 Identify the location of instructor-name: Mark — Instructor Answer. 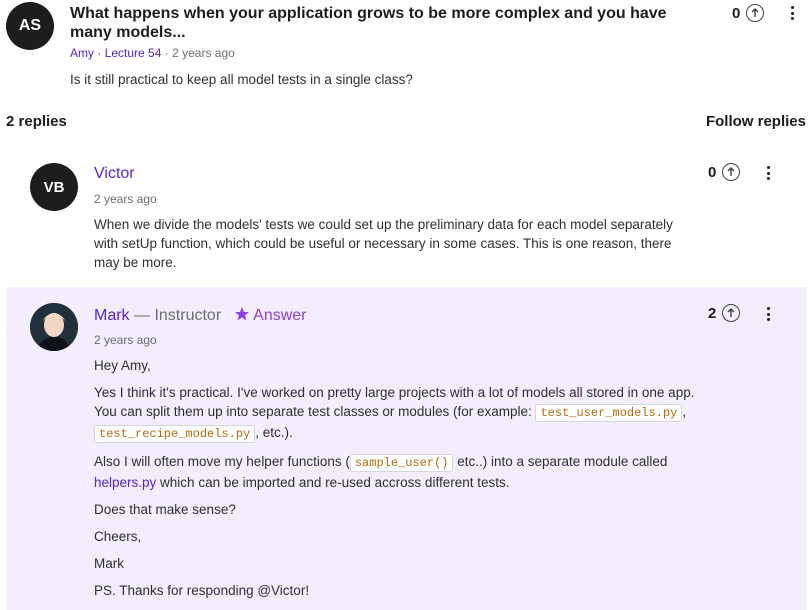
(200, 316).